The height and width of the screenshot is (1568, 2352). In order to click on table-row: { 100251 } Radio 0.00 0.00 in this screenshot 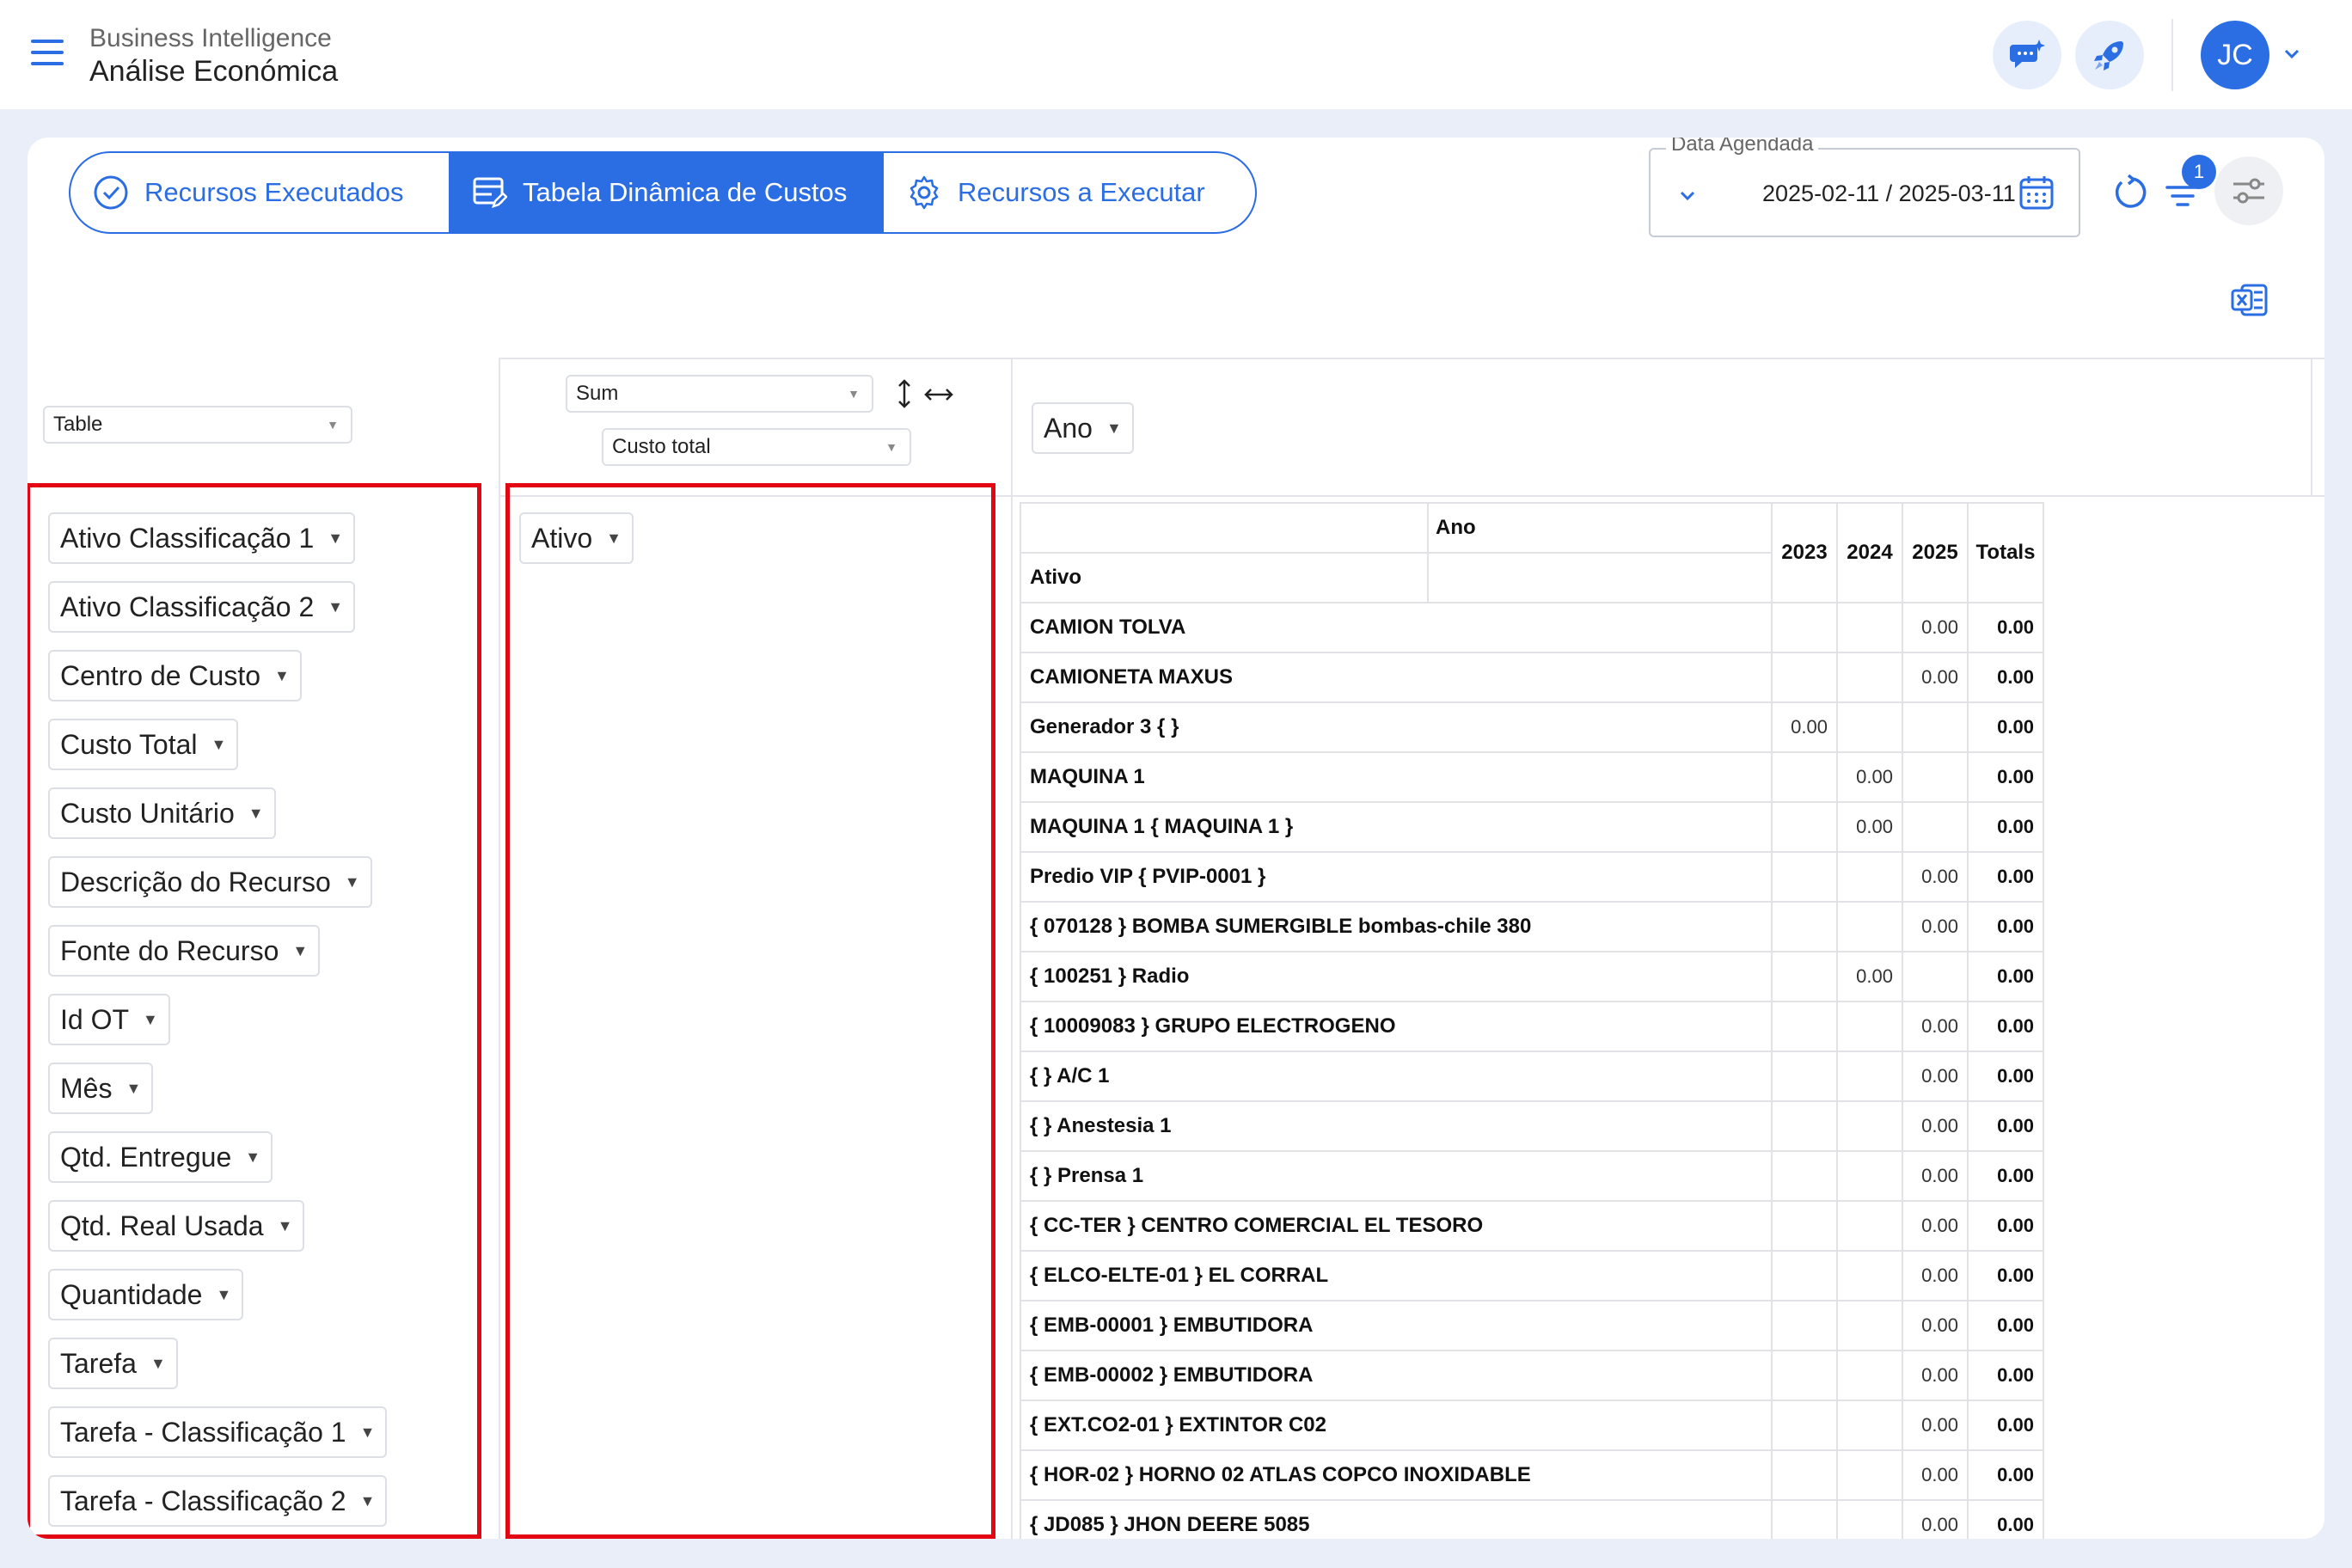, I will do `click(1532, 976)`.